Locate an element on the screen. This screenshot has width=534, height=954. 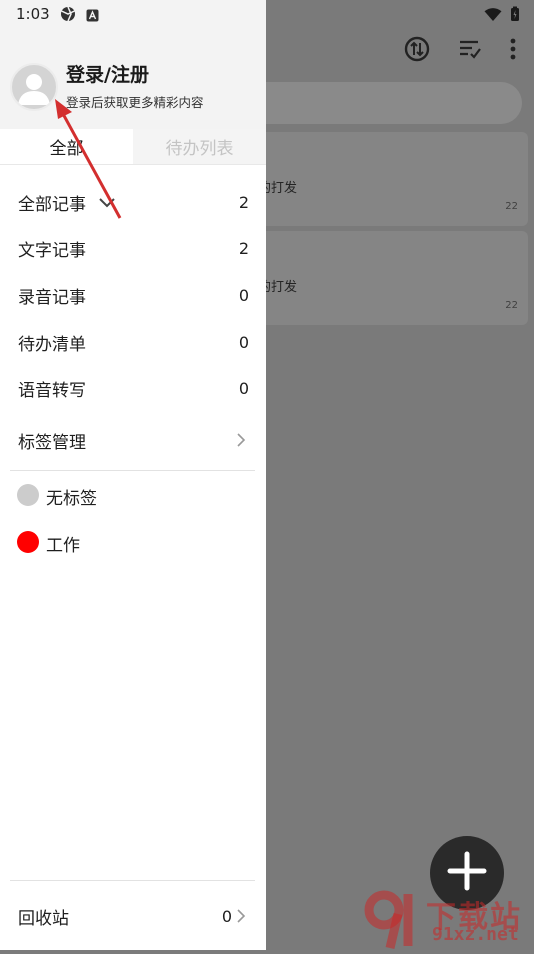
watermark-url: 91xz.net is located at coordinates (475, 934).